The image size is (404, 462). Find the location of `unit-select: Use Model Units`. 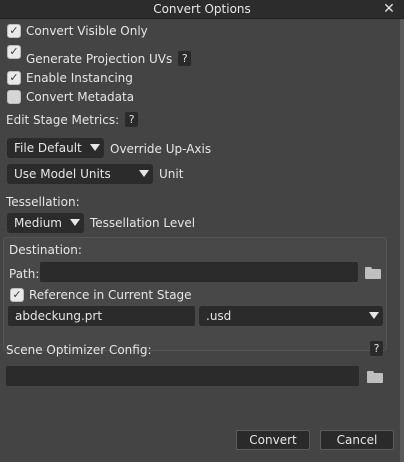

unit-select: Use Model Units is located at coordinates (80, 174).